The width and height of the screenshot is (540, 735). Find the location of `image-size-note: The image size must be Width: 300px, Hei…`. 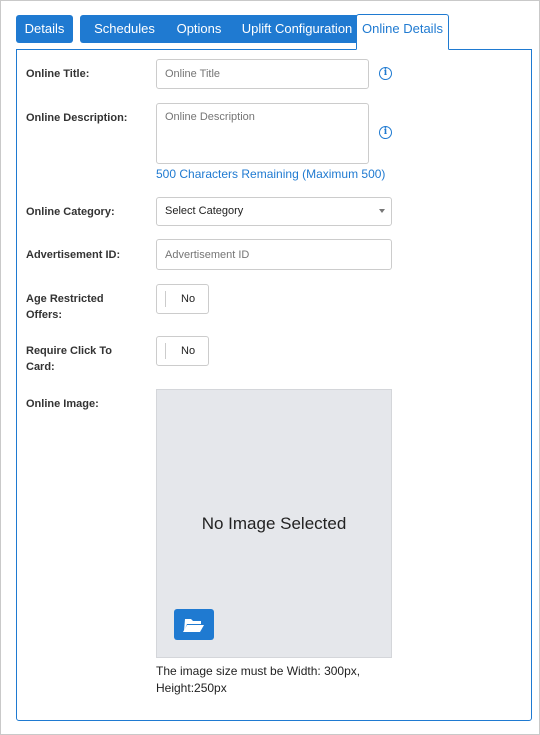

image-size-note: The image size must be Width: 300px, Hei… is located at coordinates (271, 680).